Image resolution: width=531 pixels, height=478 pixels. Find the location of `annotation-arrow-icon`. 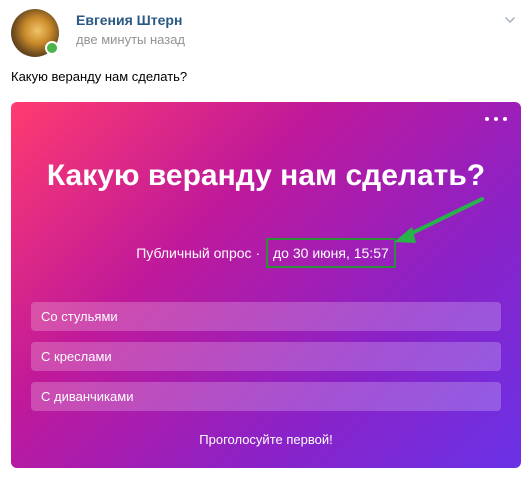

annotation-arrow-icon is located at coordinates (439, 220).